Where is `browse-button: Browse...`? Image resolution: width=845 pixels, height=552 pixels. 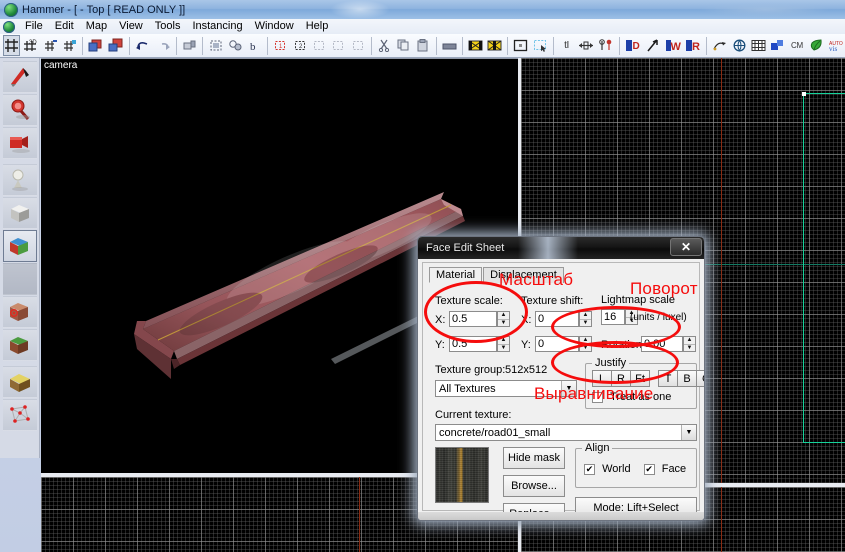
browse-button: Browse... is located at coordinates (534, 486).